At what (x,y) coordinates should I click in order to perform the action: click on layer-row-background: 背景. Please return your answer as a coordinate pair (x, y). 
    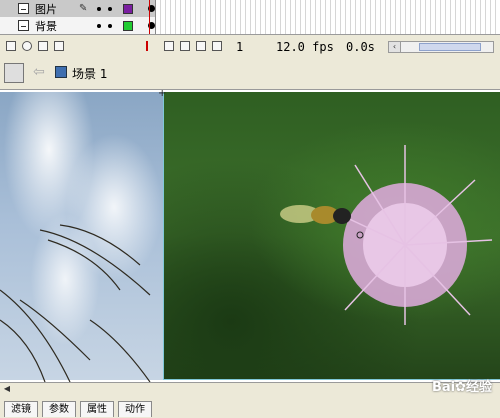
    Looking at the image, I should click on (77, 25).